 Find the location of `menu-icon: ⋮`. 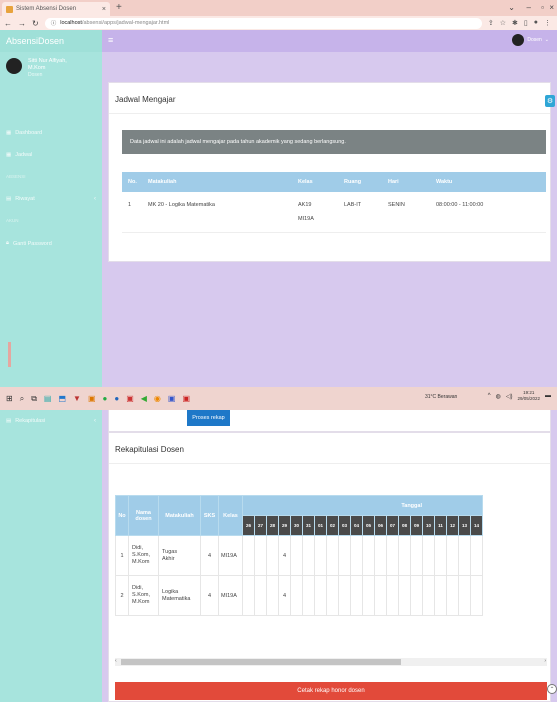

menu-icon: ⋮ is located at coordinates (547, 23).